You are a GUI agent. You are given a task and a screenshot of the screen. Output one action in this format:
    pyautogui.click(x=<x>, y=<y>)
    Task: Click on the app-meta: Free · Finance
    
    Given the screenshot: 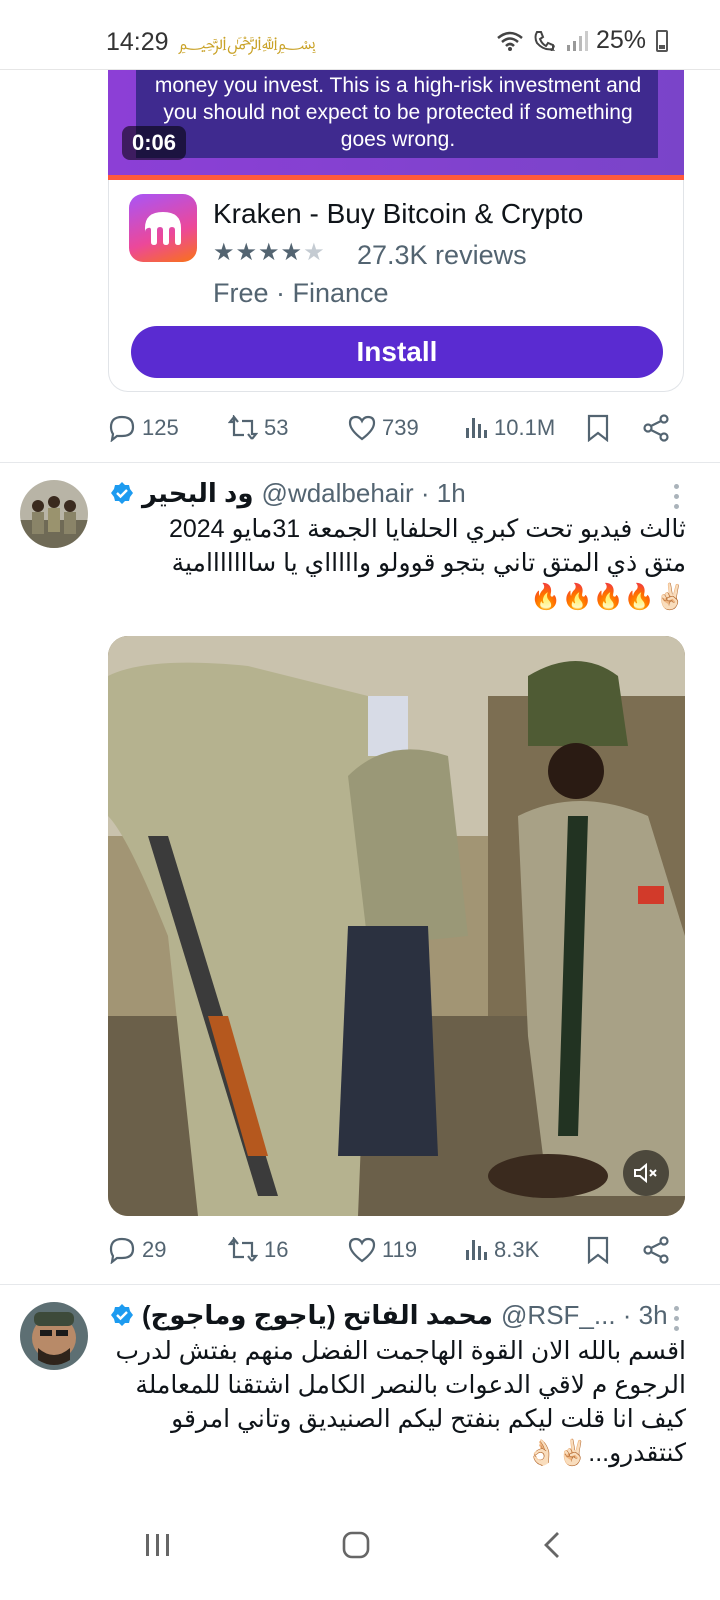 What is the action you would take?
    pyautogui.click(x=301, y=293)
    